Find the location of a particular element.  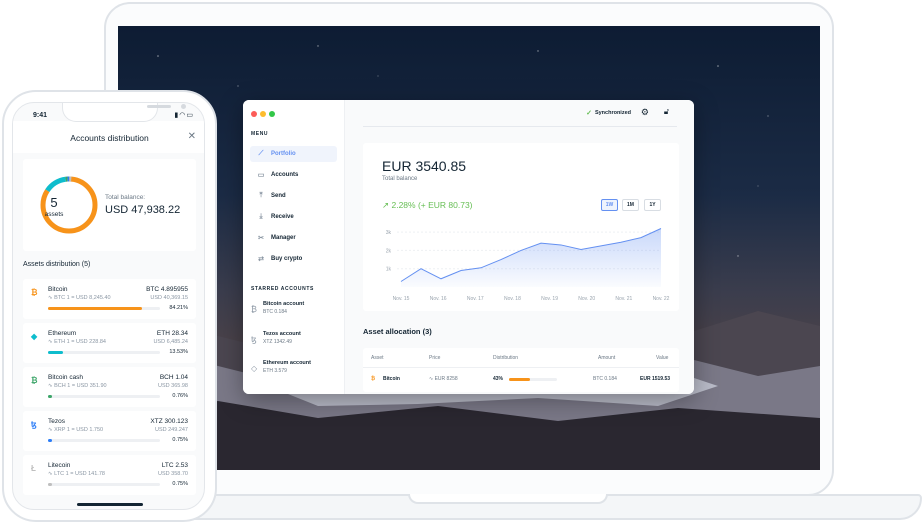

nav-manager: ✂ Manager is located at coordinates (293, 238).